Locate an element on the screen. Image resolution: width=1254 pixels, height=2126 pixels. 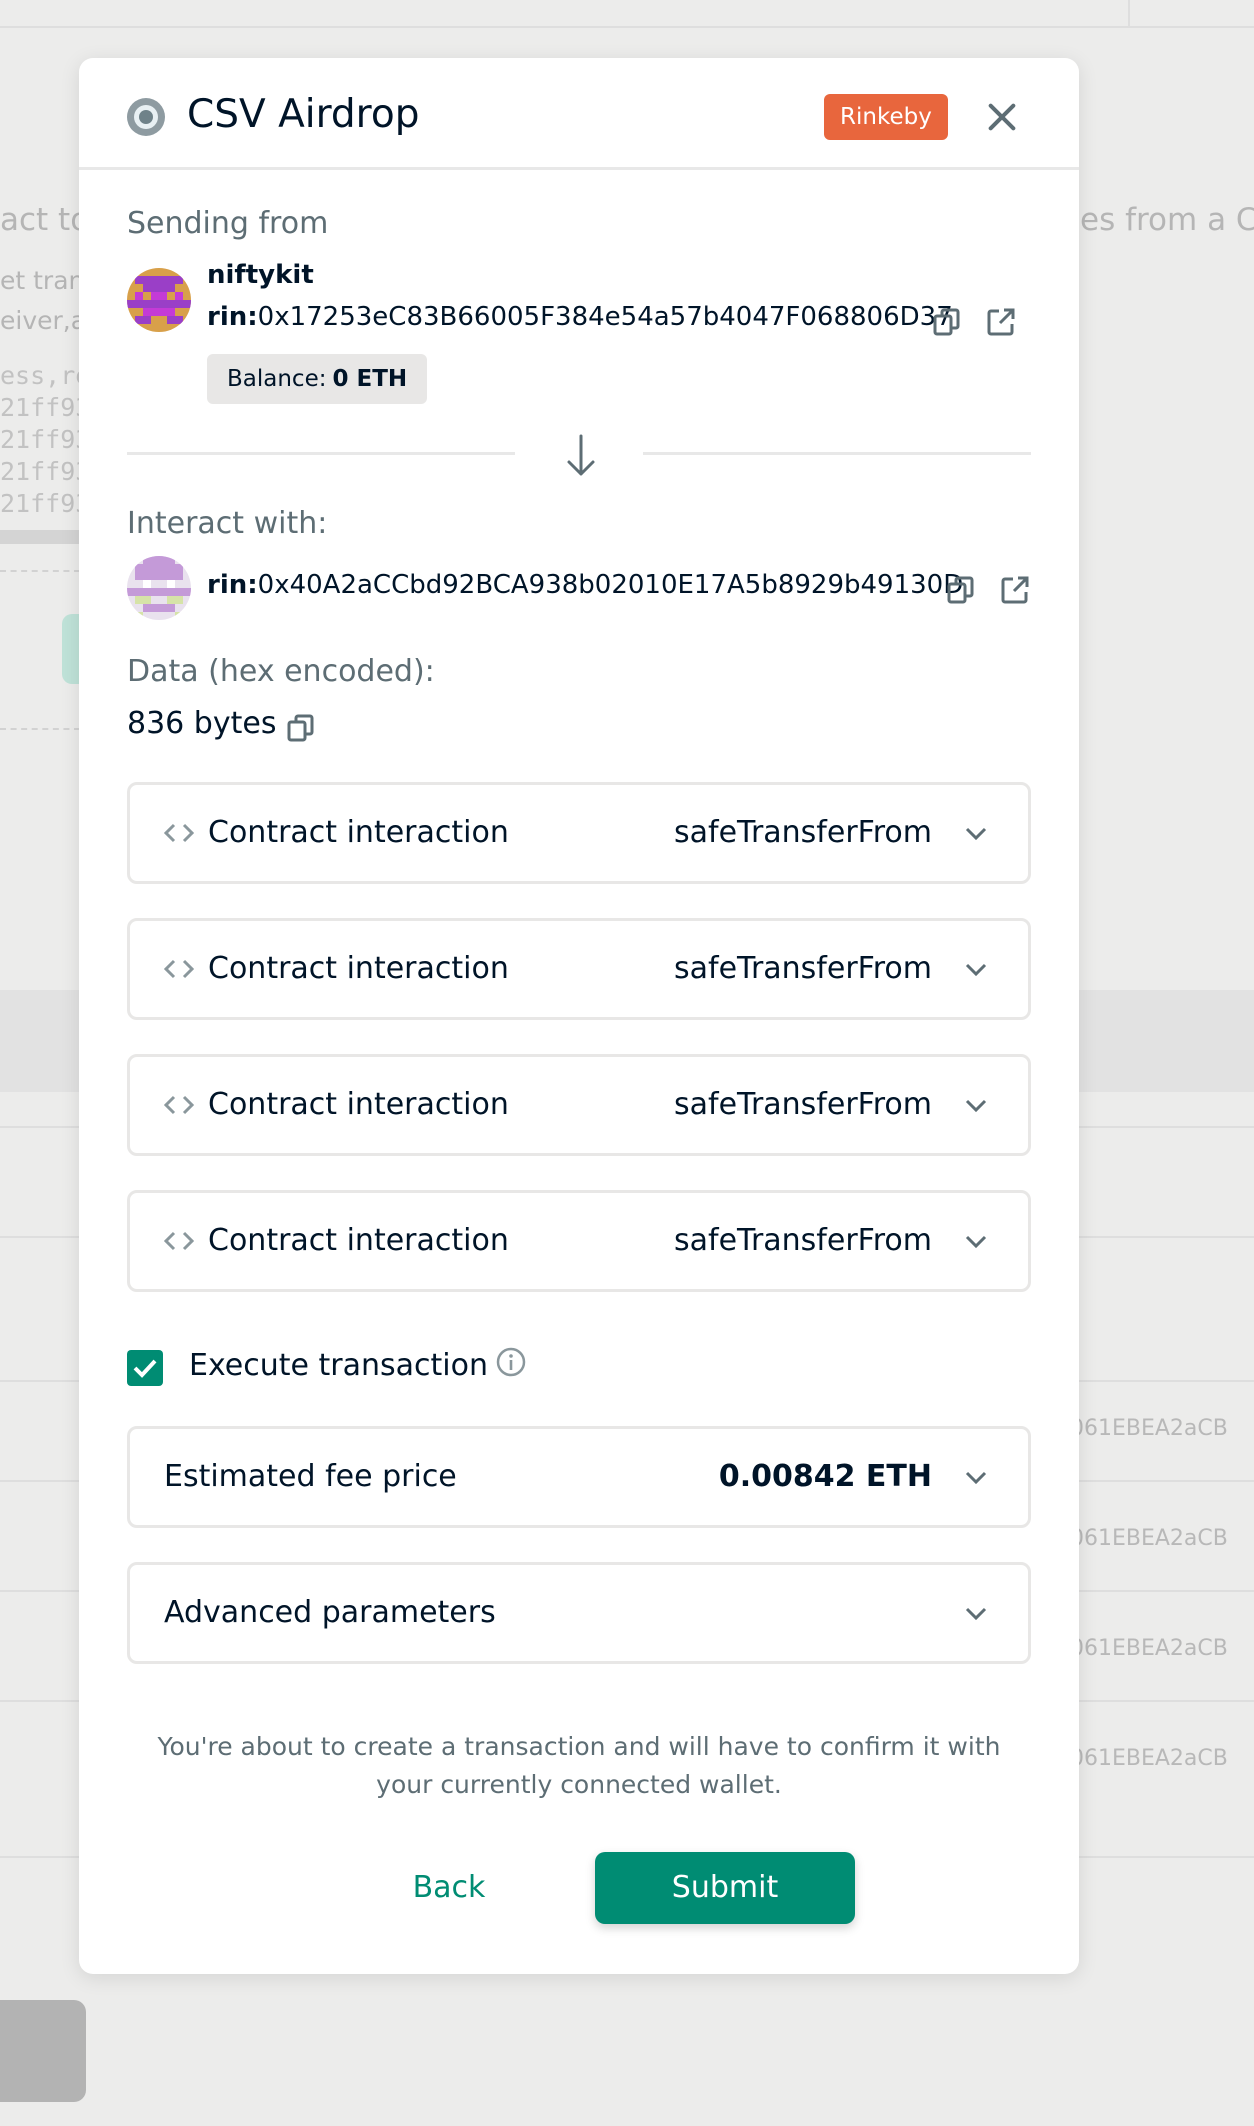
sender-avatar is located at coordinates (159, 300).